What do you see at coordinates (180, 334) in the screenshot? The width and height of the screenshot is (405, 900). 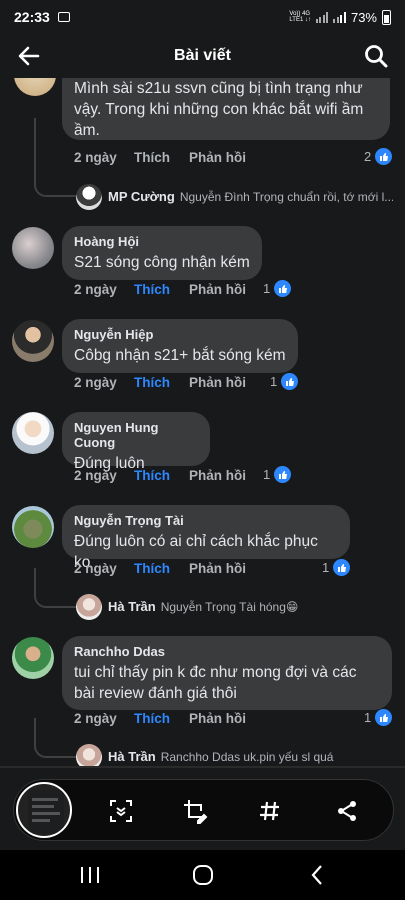 I see `comment-author: Nguyễn Hiệp` at bounding box center [180, 334].